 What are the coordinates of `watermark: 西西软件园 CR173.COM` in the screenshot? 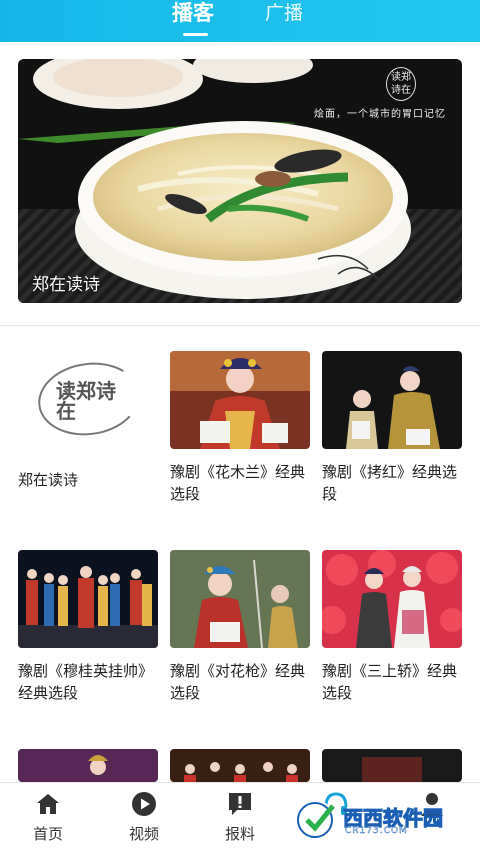 It's located at (375, 820).